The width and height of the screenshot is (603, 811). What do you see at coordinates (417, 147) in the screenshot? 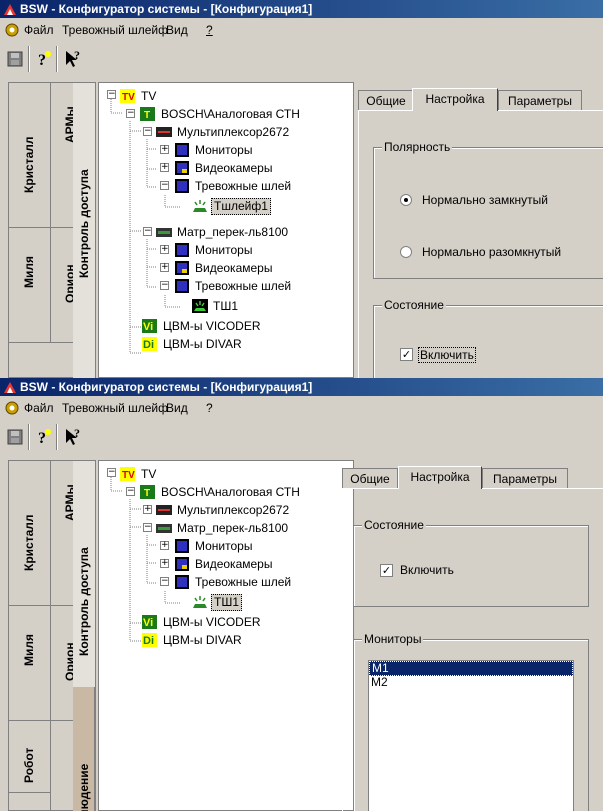
I see `polarity-group-title: Полярность` at bounding box center [417, 147].